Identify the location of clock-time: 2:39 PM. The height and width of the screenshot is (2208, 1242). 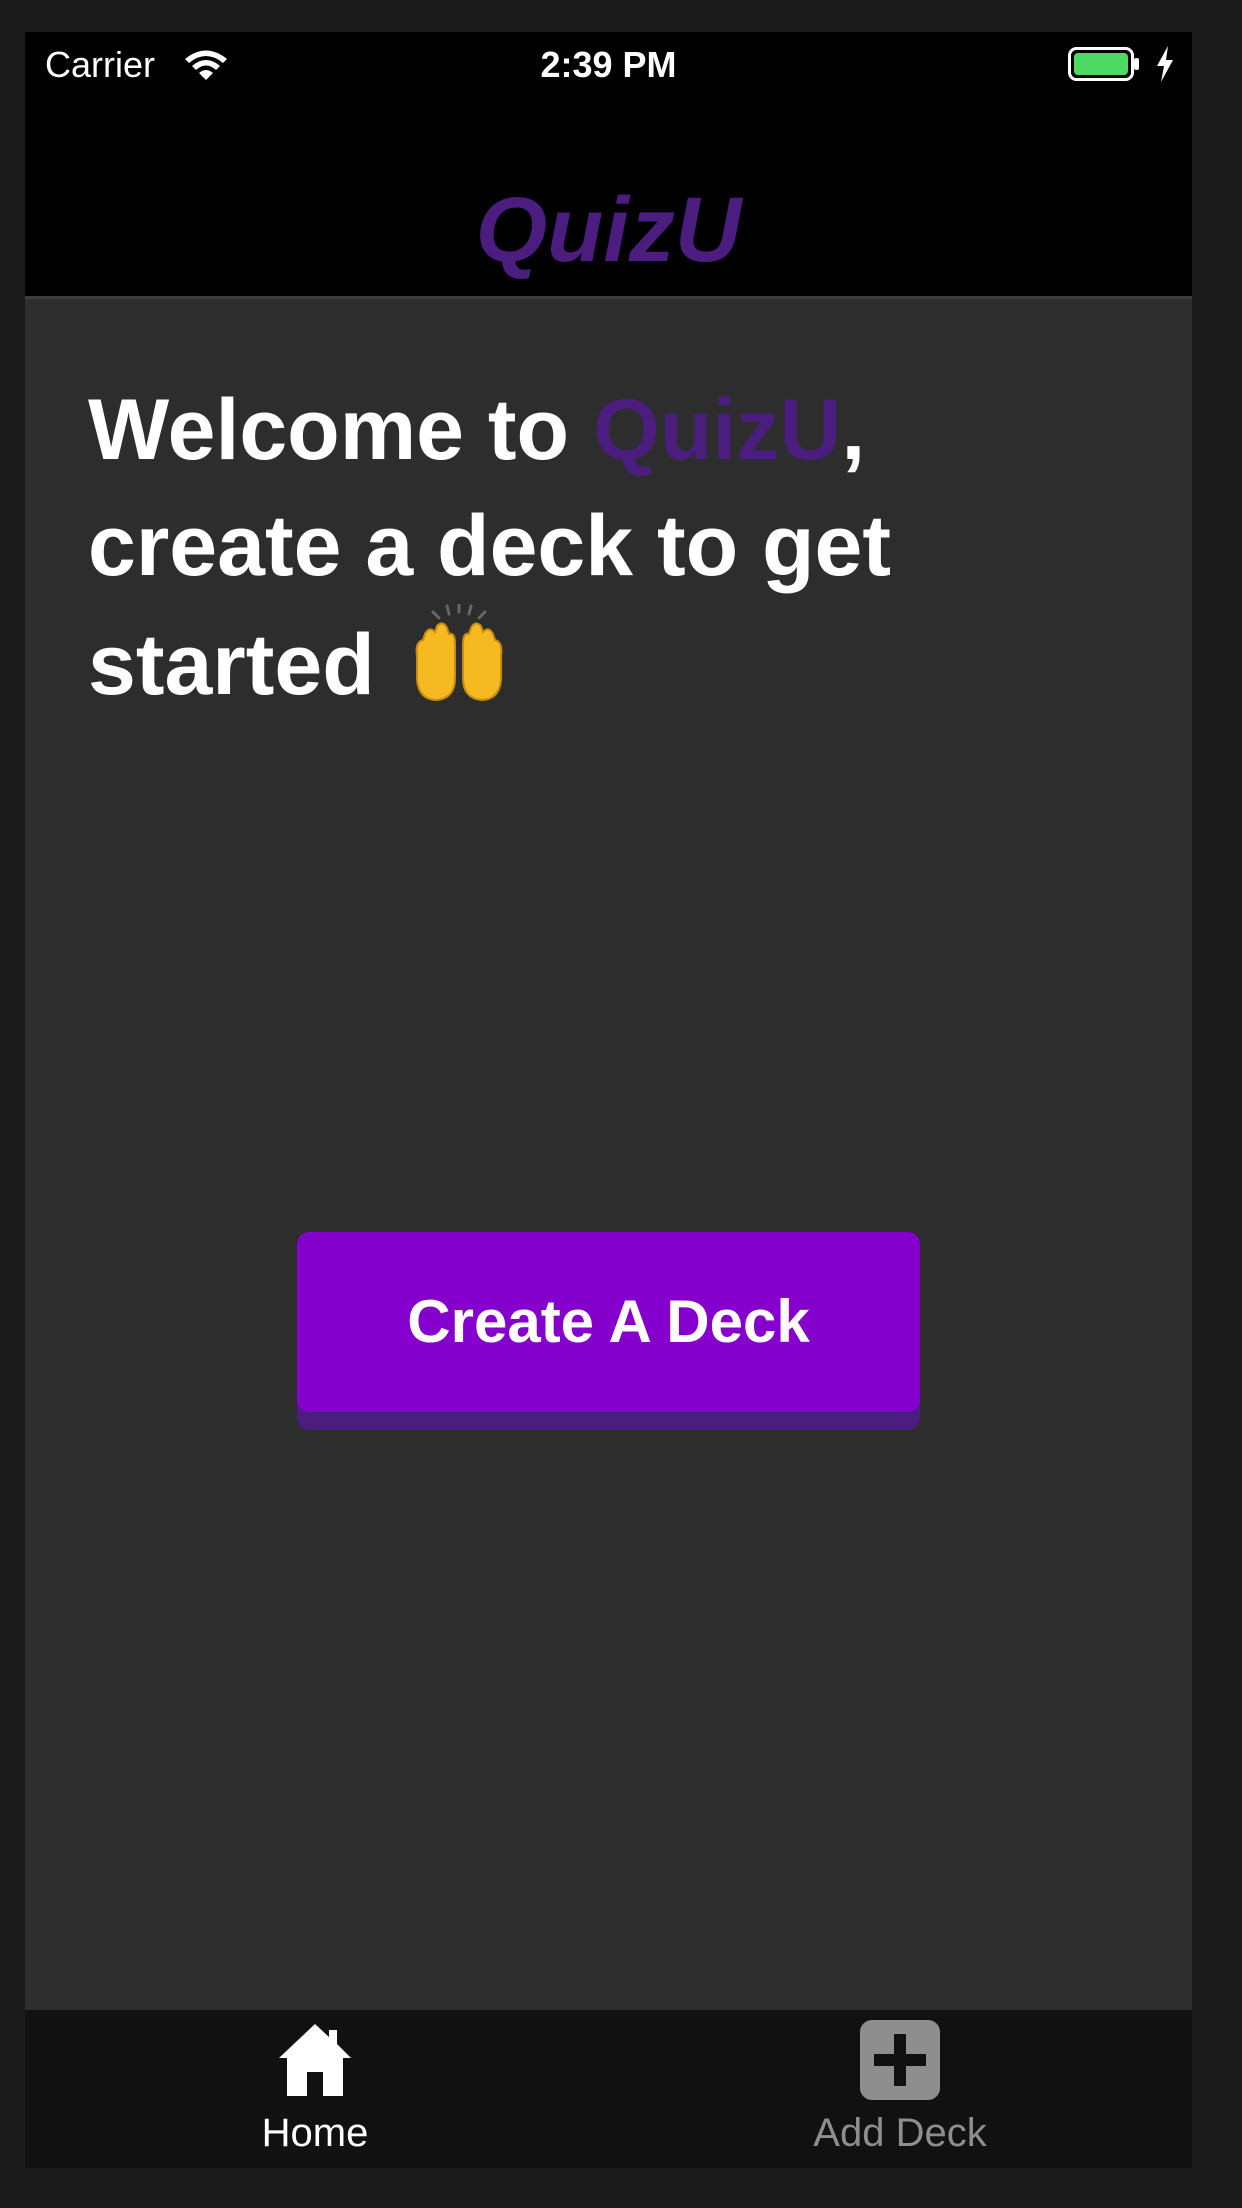
(608, 64).